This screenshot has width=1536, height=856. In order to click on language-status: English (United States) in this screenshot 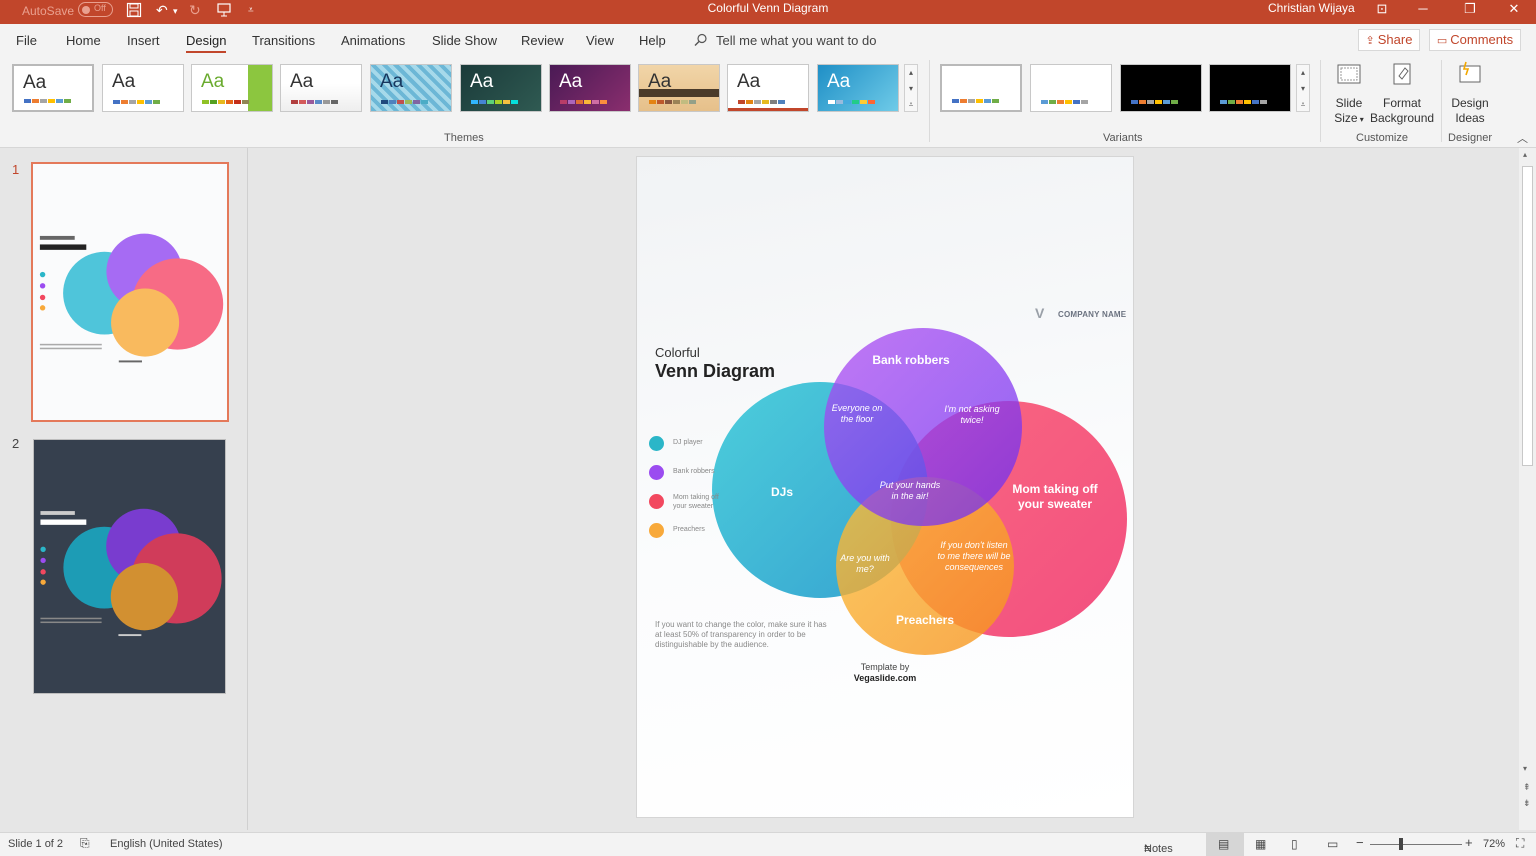, I will do `click(166, 844)`.